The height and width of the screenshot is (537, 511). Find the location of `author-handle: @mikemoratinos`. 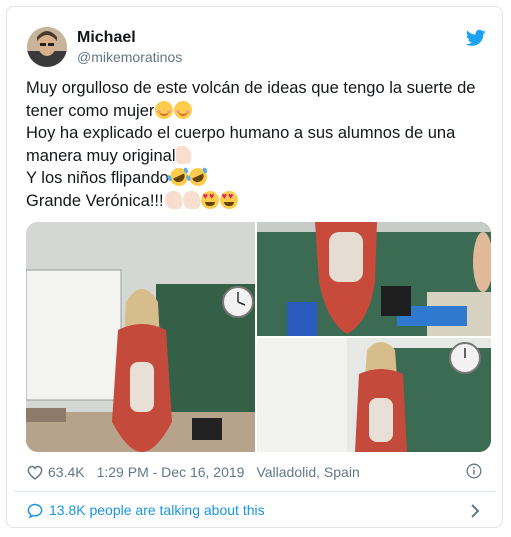

author-handle: @mikemoratinos is located at coordinates (129, 57).